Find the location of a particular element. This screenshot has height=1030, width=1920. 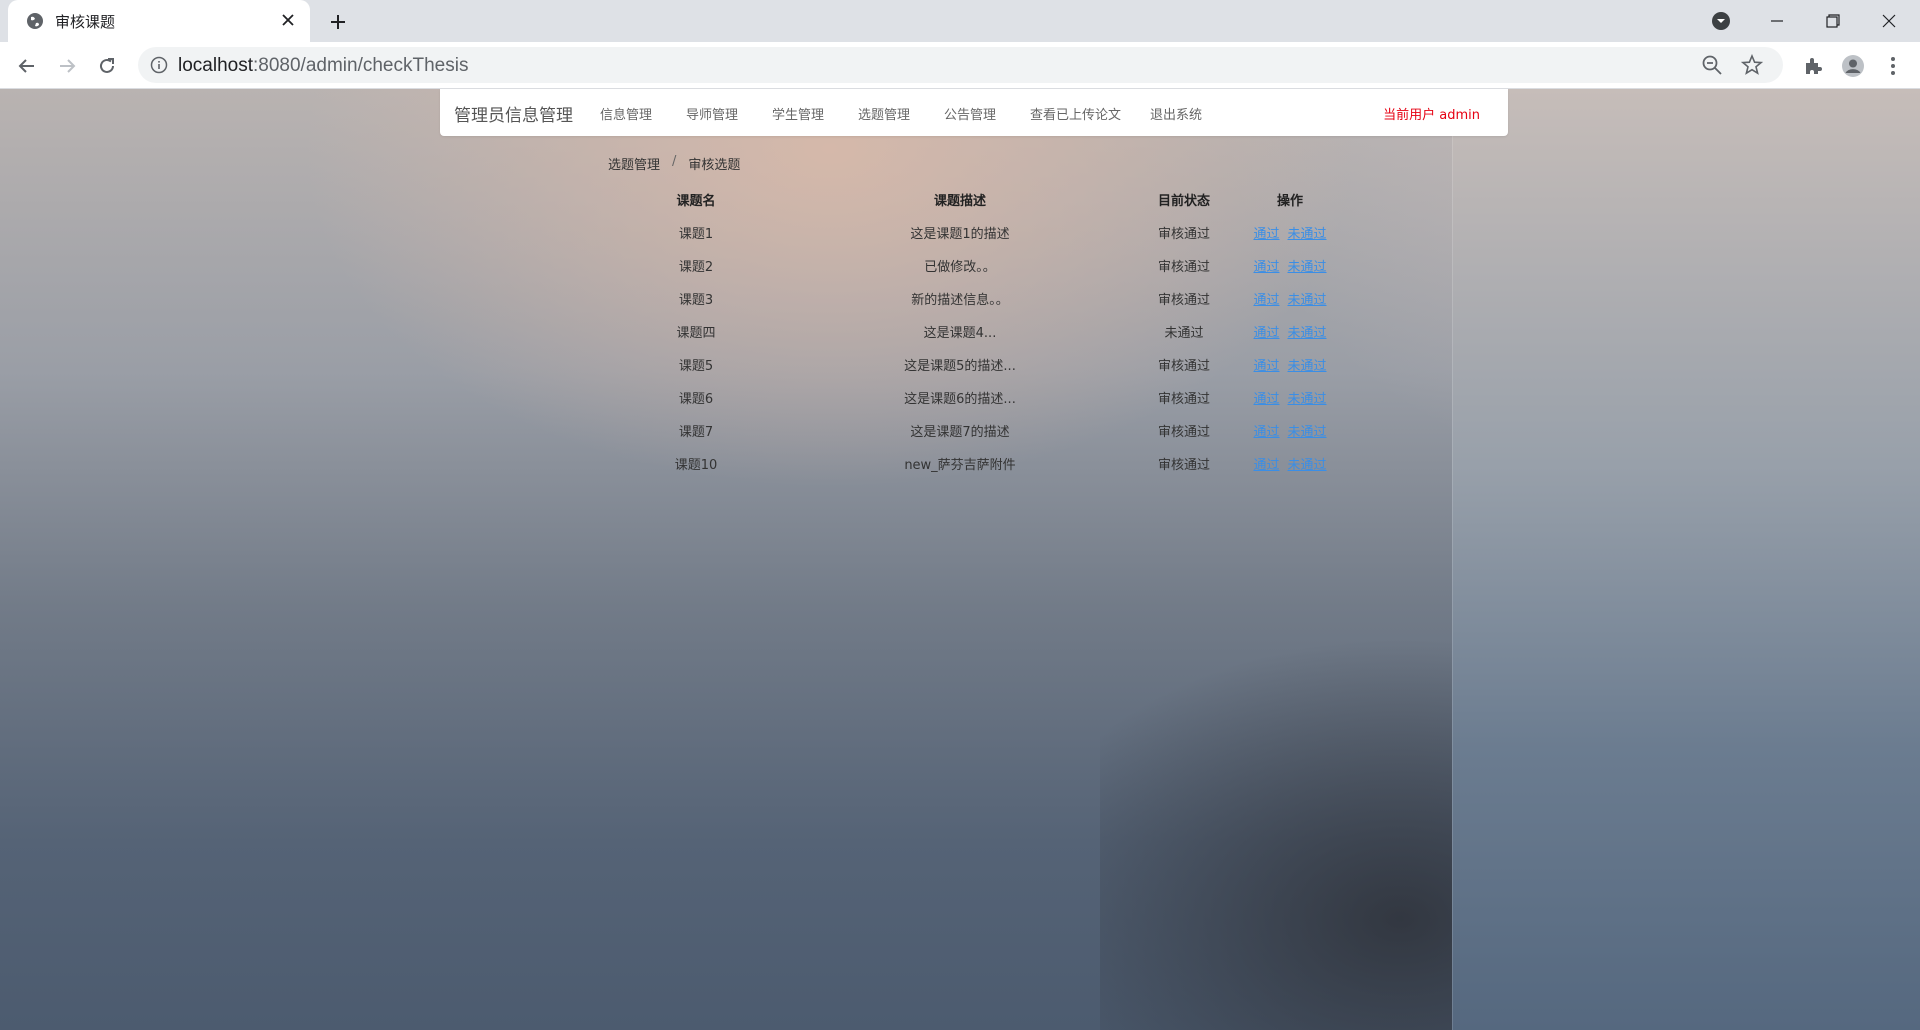

header-topic-name: 课题名 is located at coordinates (696, 201).